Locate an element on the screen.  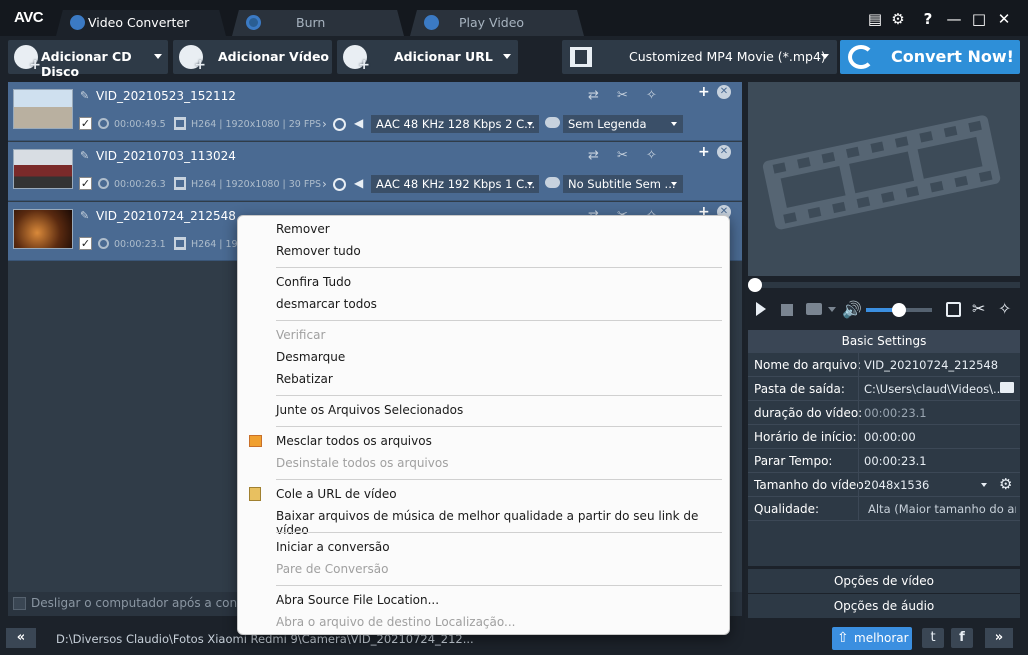
menu-separator is located at coordinates (499, 320).